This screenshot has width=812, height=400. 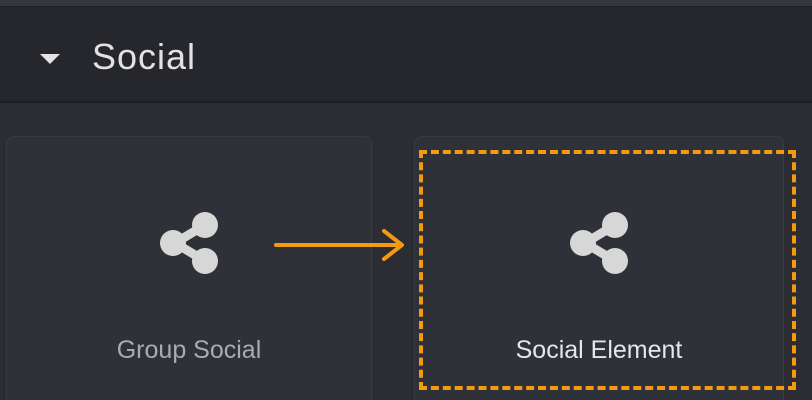 I want to click on tile-label: Social Element, so click(x=599, y=350).